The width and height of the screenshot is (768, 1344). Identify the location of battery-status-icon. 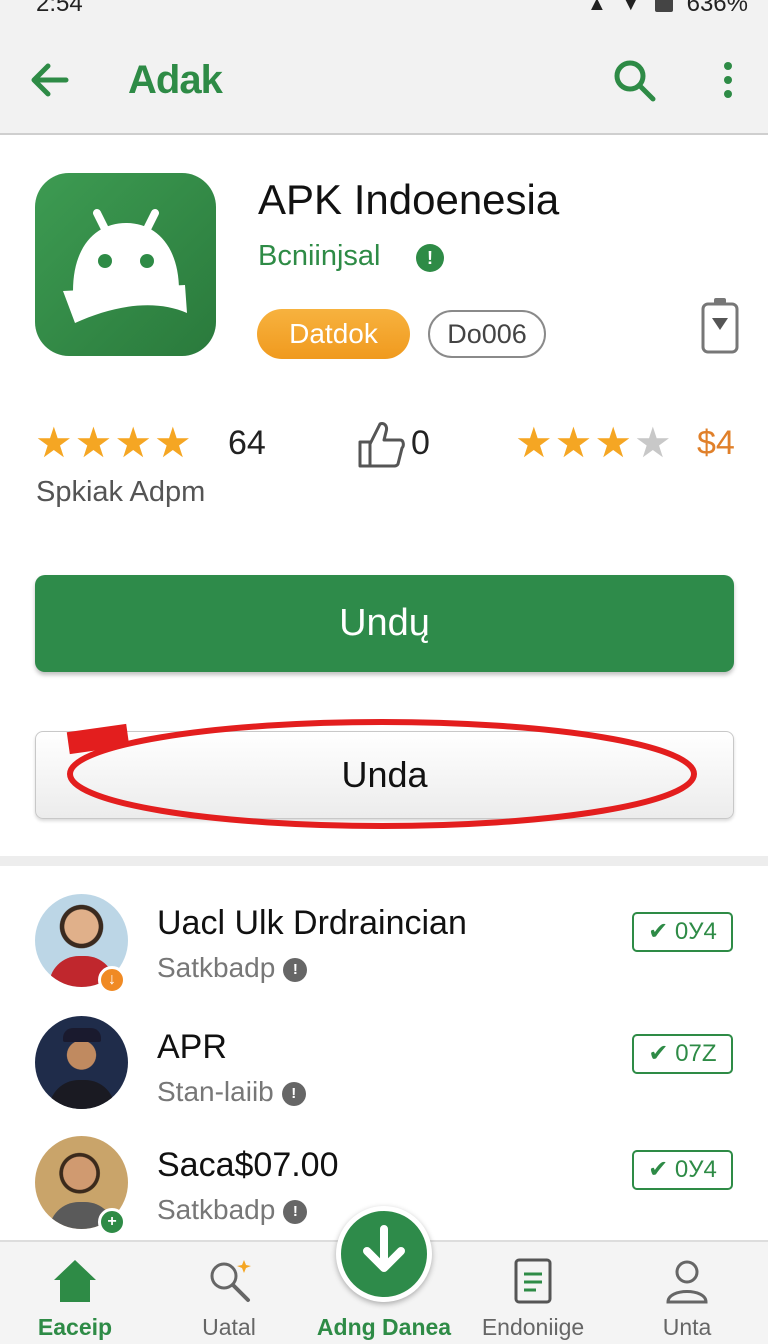
(663, 6).